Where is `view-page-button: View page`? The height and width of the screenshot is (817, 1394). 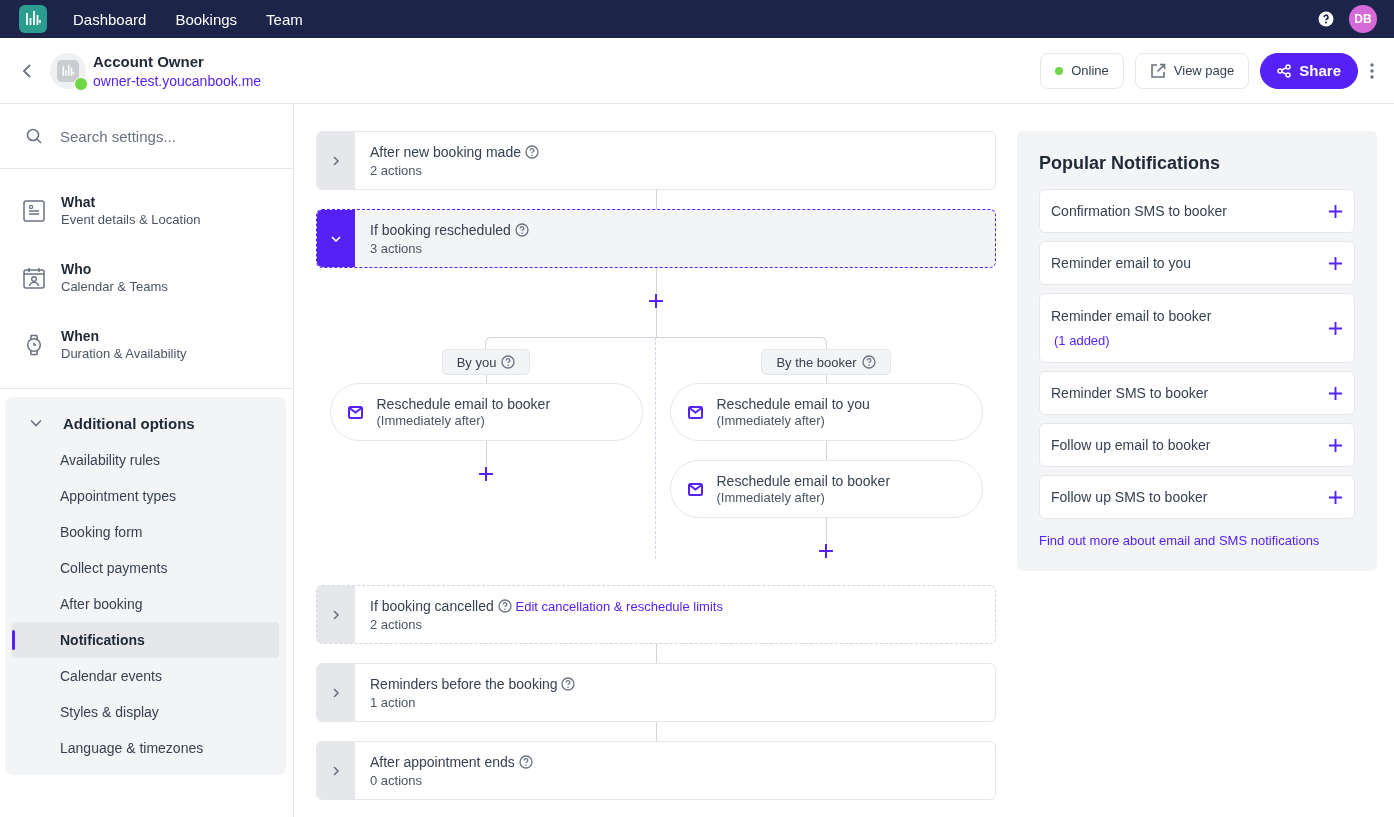
view-page-button: View page is located at coordinates (1192, 70).